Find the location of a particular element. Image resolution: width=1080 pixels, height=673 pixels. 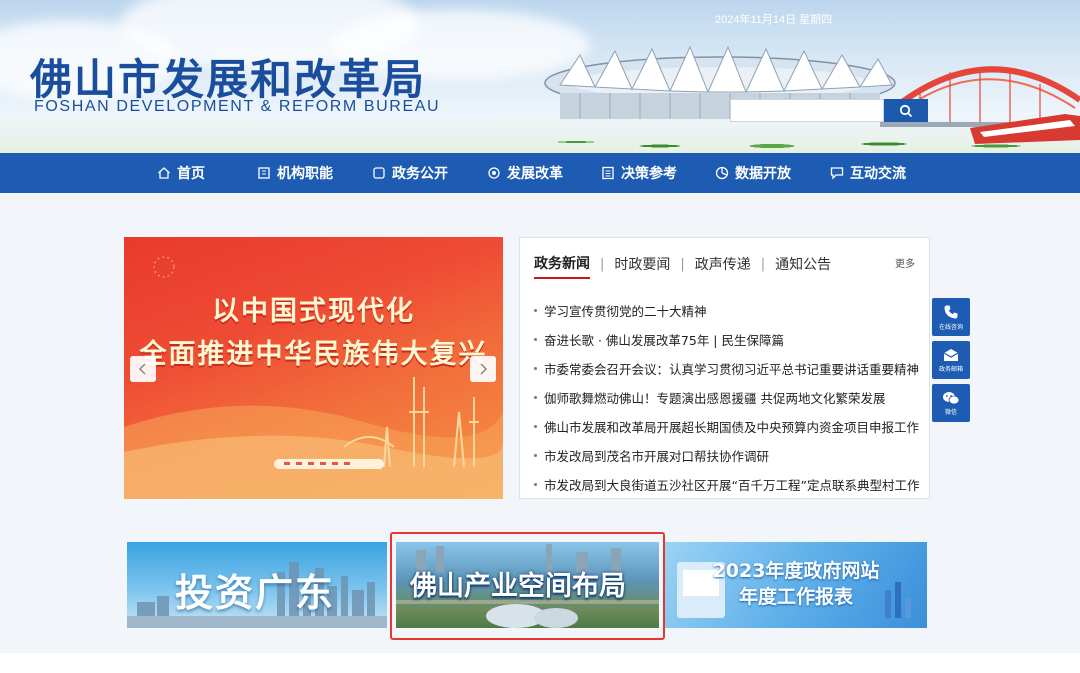

tab-voice: 政声传递 is located at coordinates (723, 266).